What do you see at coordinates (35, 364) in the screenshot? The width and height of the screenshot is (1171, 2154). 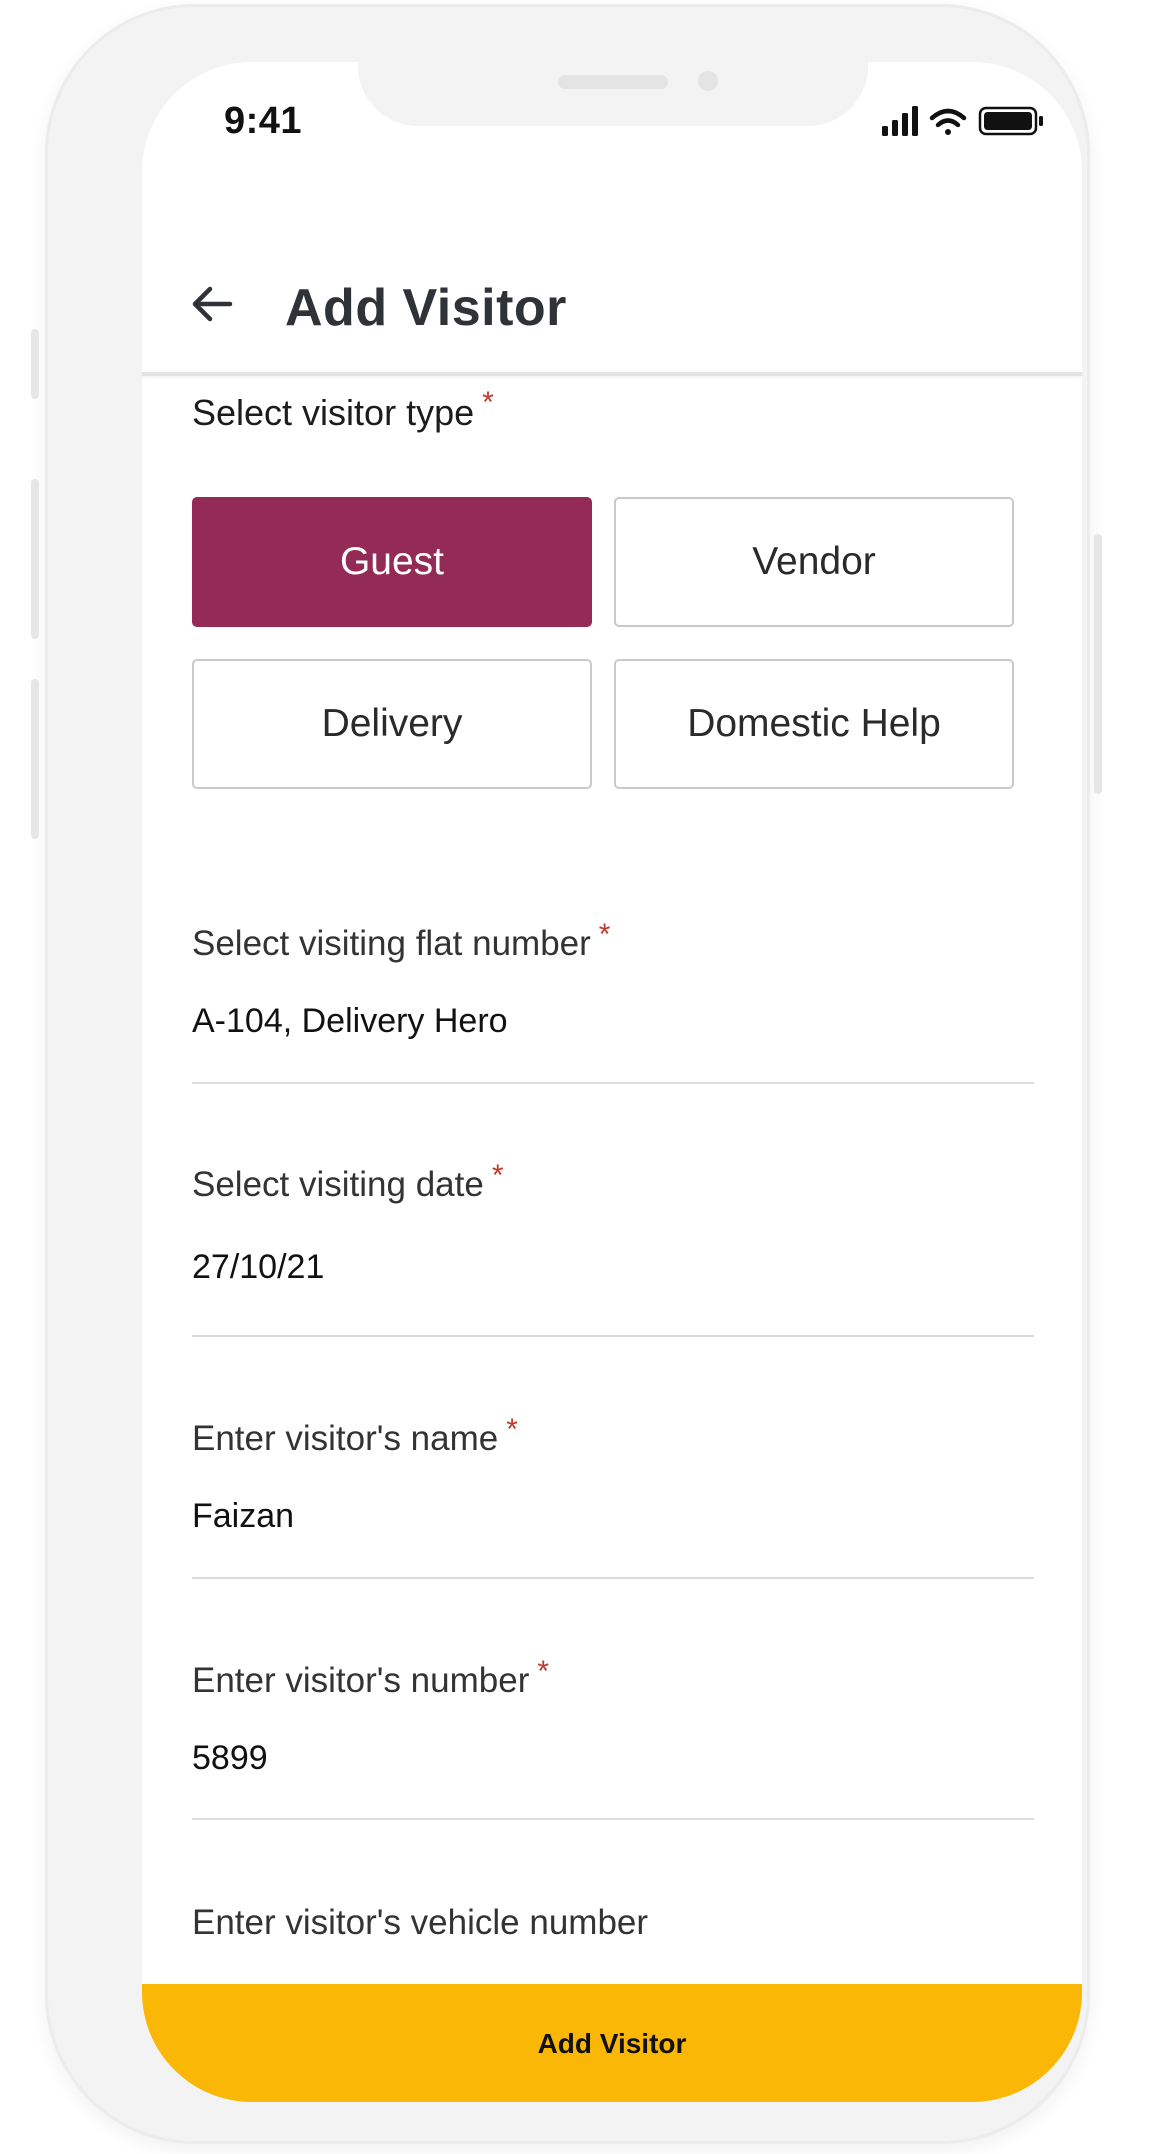 I see `mute-switch` at bounding box center [35, 364].